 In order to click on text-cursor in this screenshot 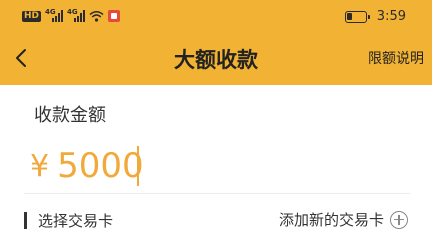, I will do `click(138, 166)`.